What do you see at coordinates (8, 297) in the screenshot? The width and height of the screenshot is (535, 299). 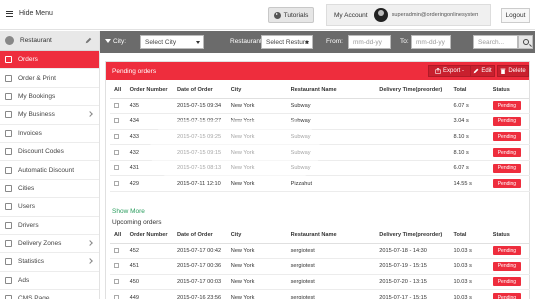 I see `cms-icon` at bounding box center [8, 297].